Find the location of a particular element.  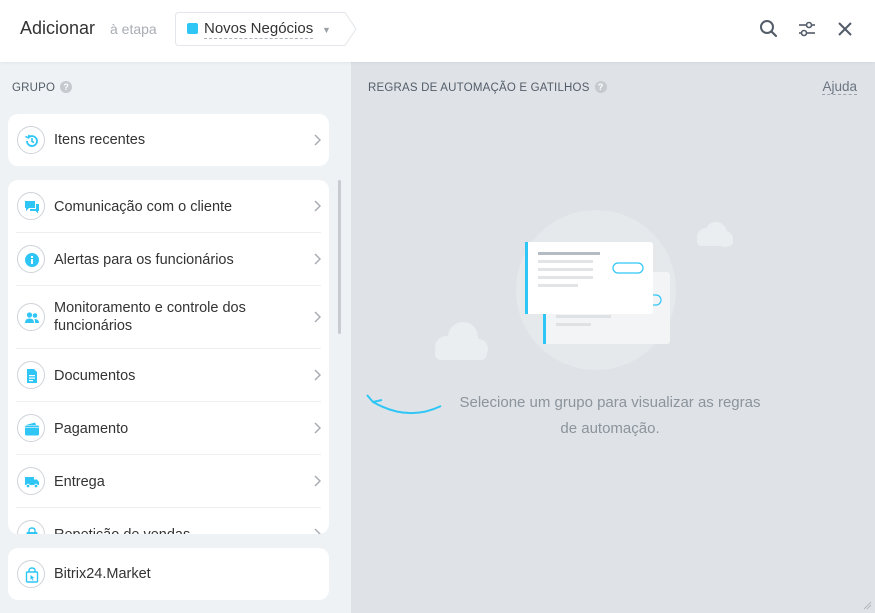

group-item-label: Entrega is located at coordinates (79, 482).